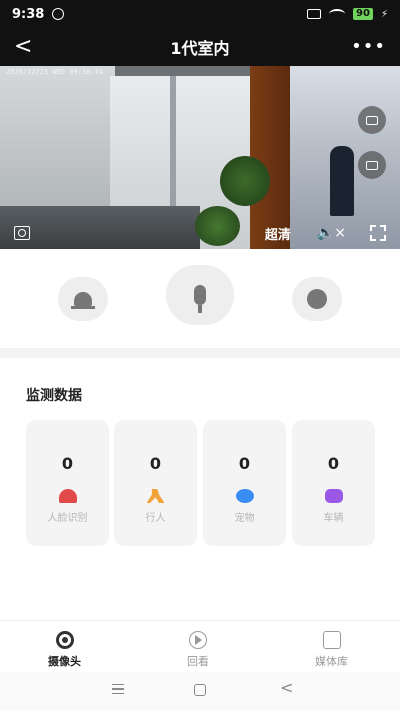  Describe the element at coordinates (245, 181) in the screenshot. I see `video-scene-plant` at that location.